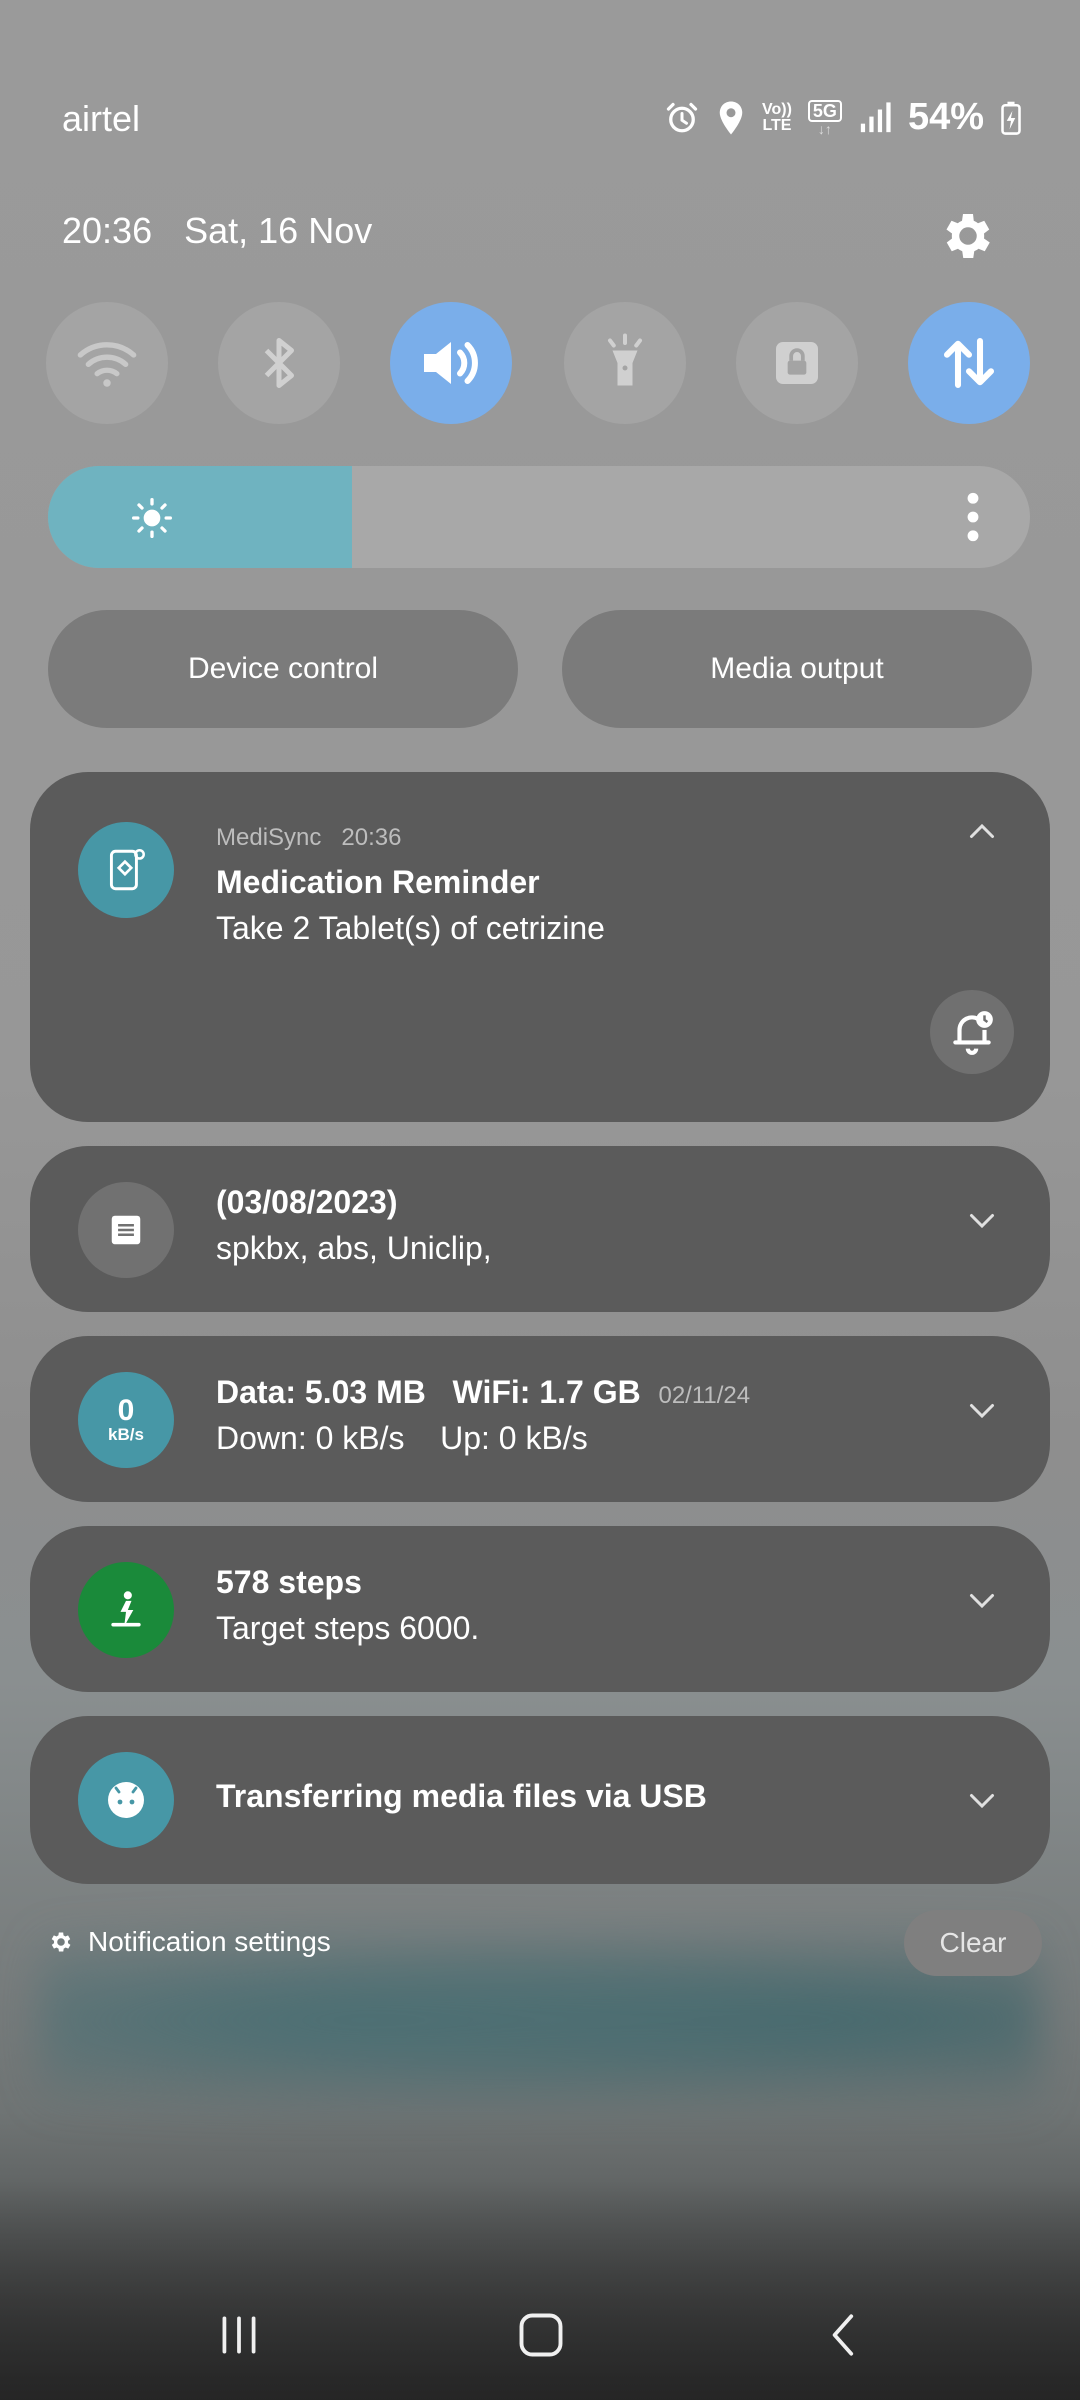 The image size is (1080, 2400). Describe the element at coordinates (539, 517) in the screenshot. I see `brightness-slider` at that location.